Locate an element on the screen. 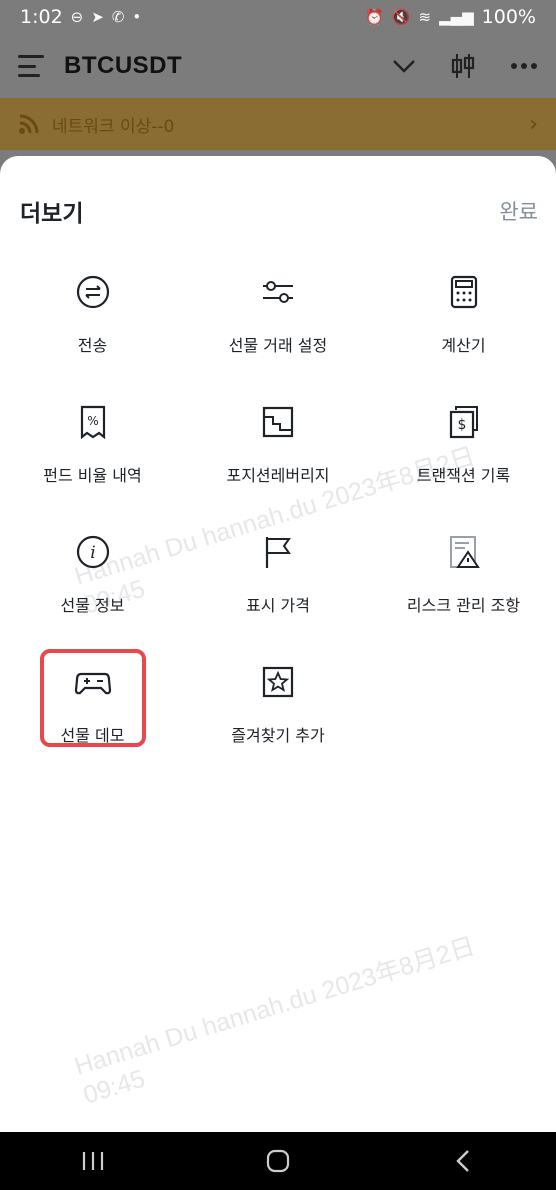 Image resolution: width=556 pixels, height=1190 pixels. sheet-title: 더보기 is located at coordinates (52, 214).